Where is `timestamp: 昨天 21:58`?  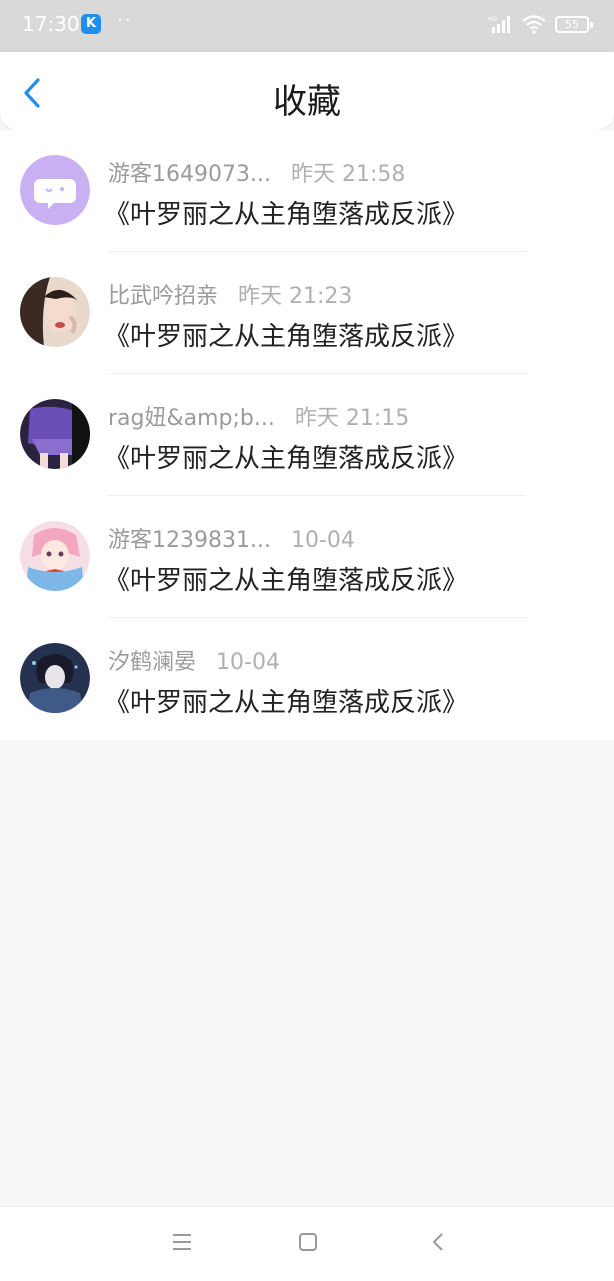 timestamp: 昨天 21:58 is located at coordinates (348, 174).